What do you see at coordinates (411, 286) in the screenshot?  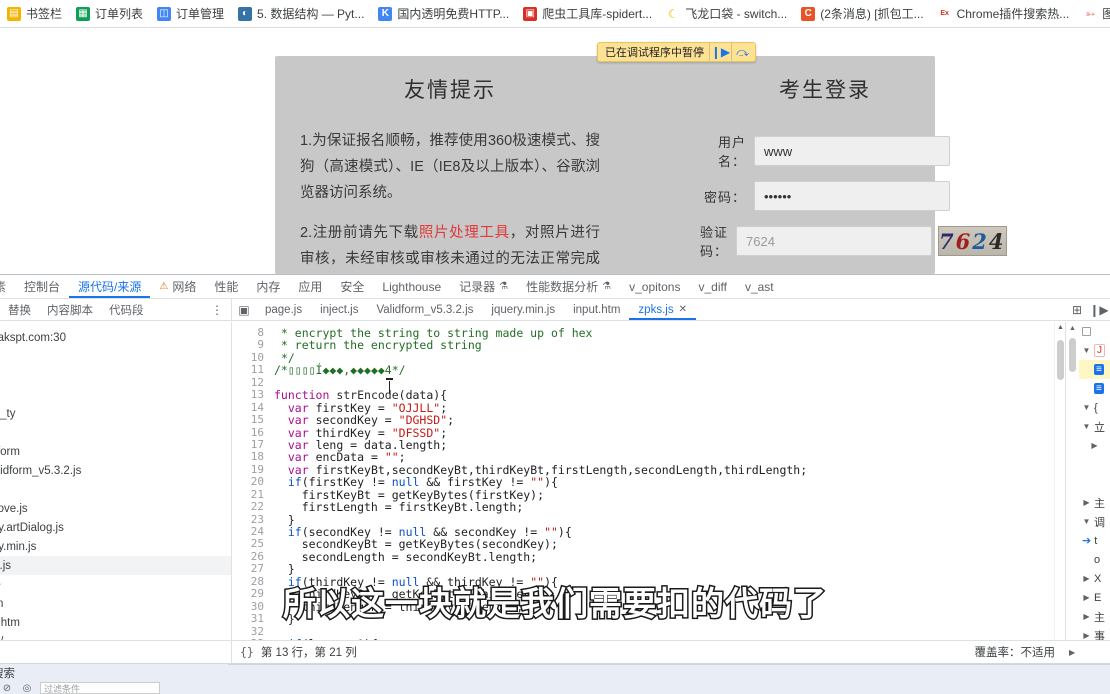 I see `tab-Lighthouse: Lighthouse` at bounding box center [411, 286].